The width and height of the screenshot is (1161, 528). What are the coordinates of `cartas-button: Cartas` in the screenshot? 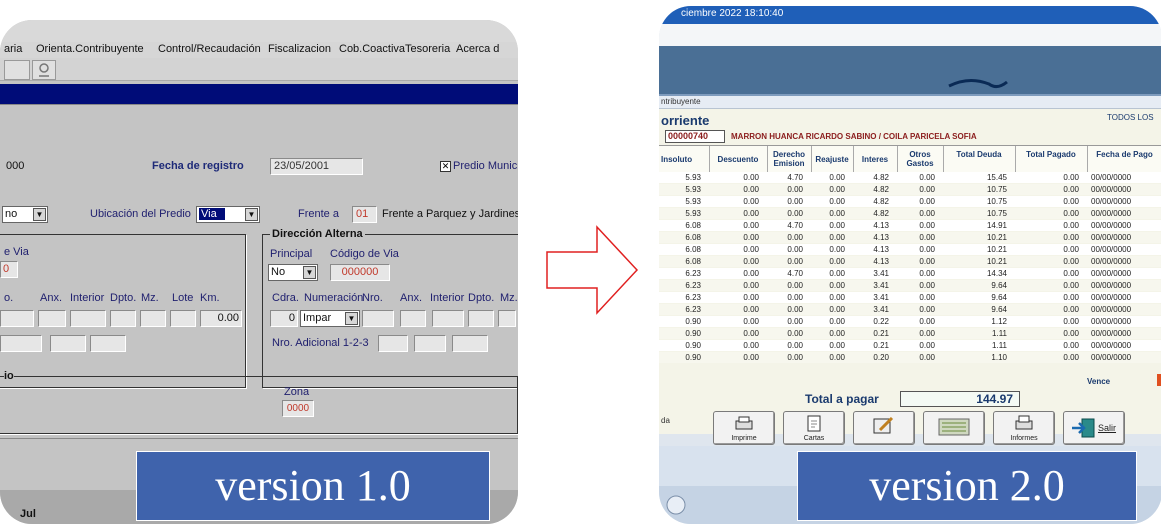 It's located at (814, 428).